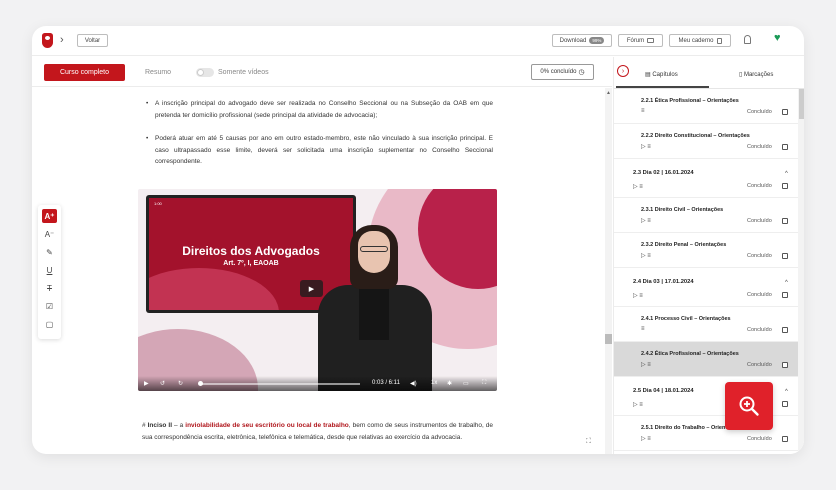  Describe the element at coordinates (146, 383) in the screenshot. I see `play-small-icon: ▶` at that location.